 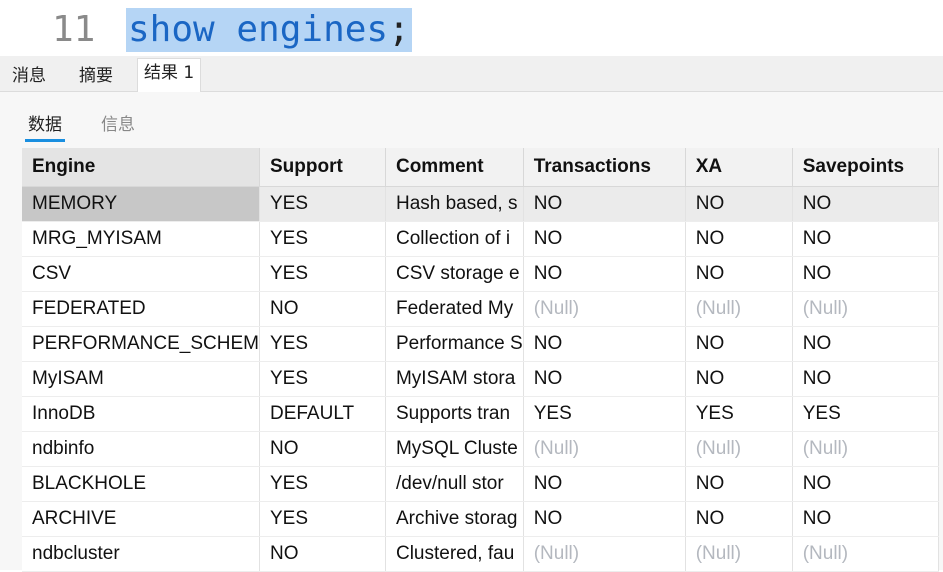 What do you see at coordinates (141, 554) in the screenshot?
I see `table-cell: ndbcluster` at bounding box center [141, 554].